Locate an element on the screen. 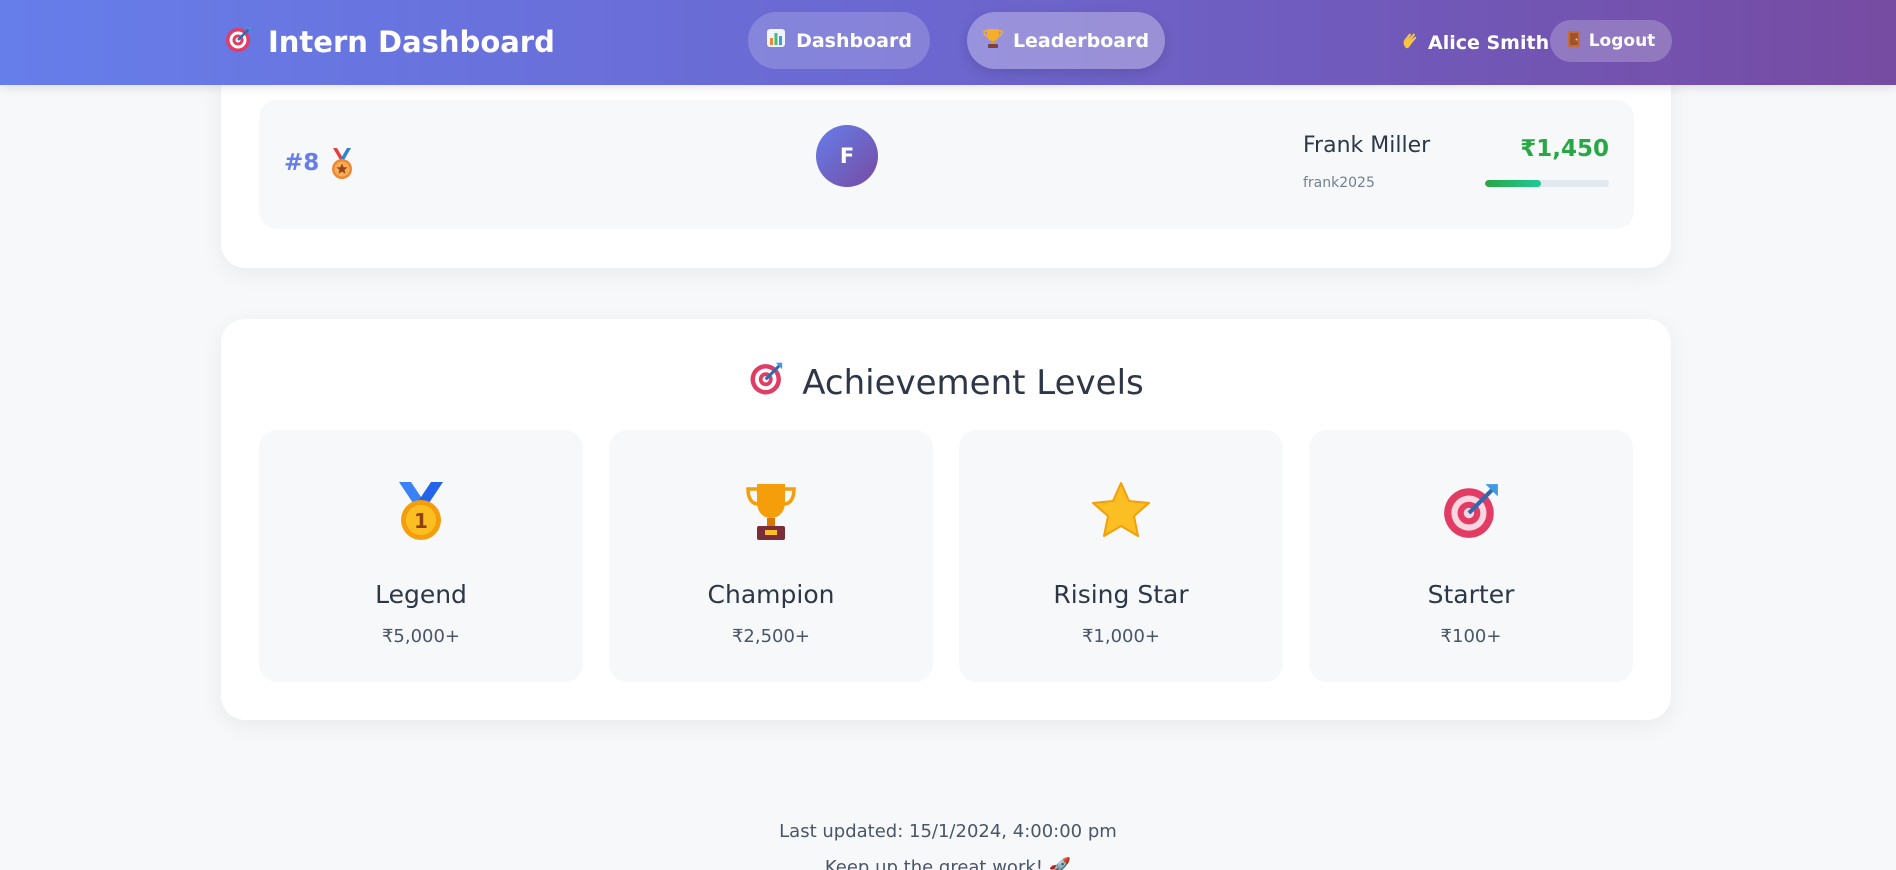 The image size is (1896, 870). level-card-starter: Starter ₹100+ is located at coordinates (1471, 556).